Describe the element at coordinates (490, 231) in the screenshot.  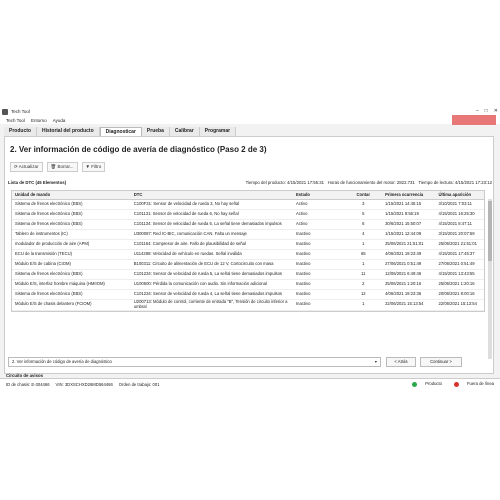
I see `scroll-thumb` at that location.